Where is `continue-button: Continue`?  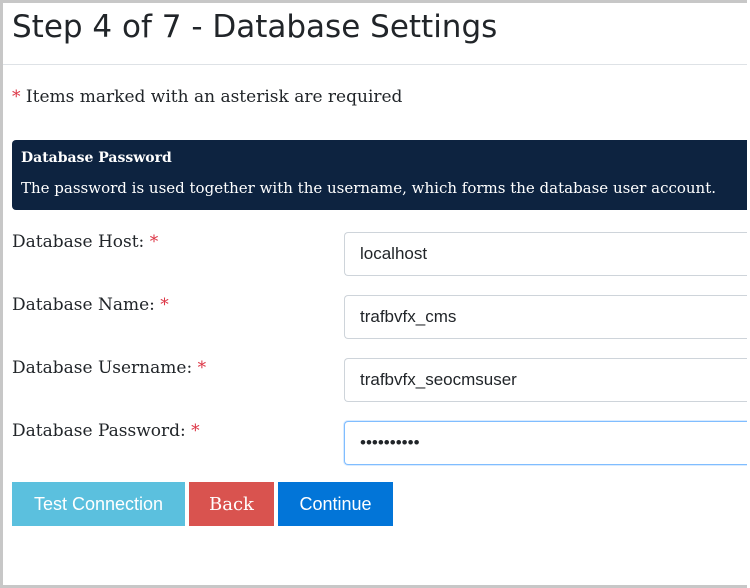 continue-button: Continue is located at coordinates (335, 504).